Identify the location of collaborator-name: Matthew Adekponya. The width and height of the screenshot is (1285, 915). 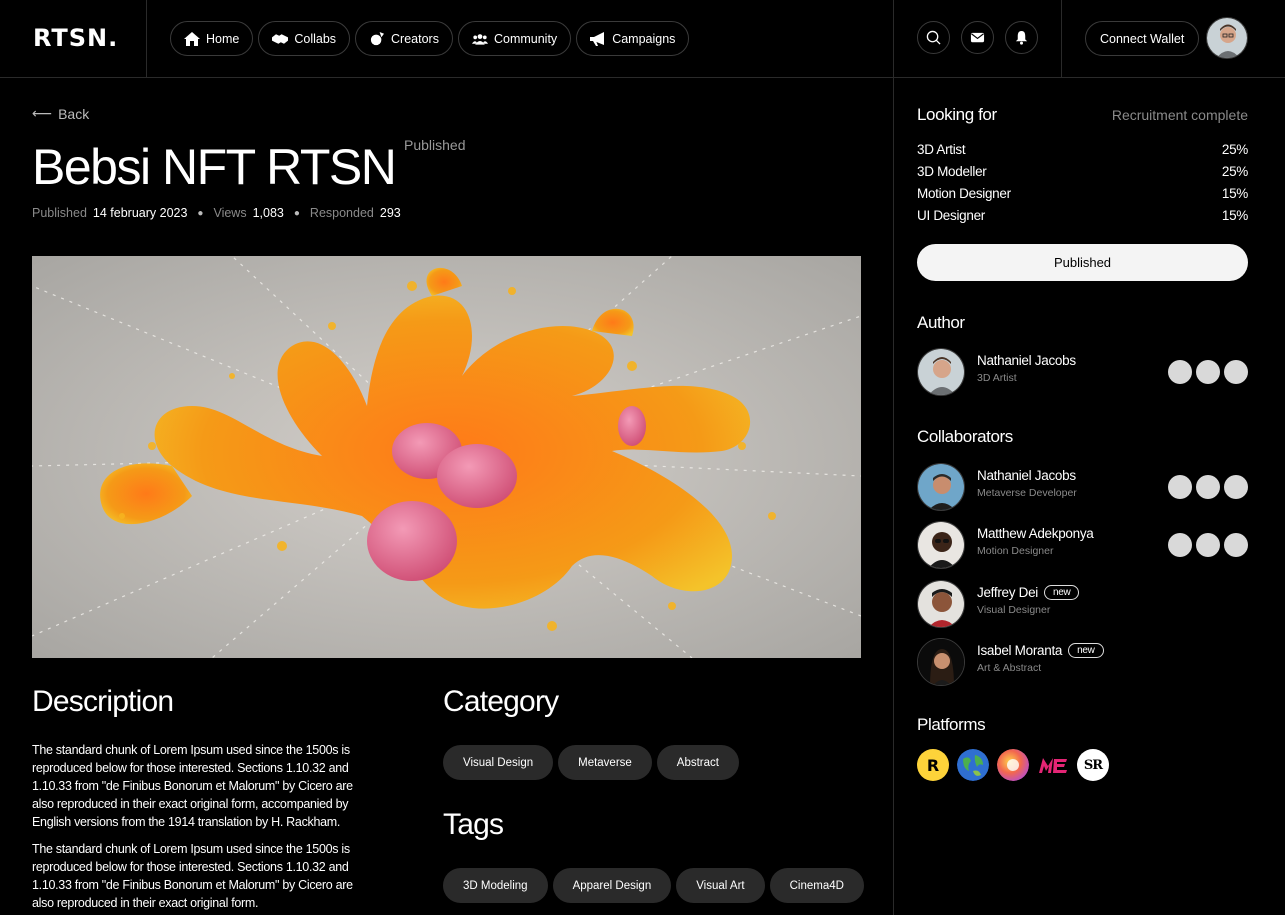
(1035, 533).